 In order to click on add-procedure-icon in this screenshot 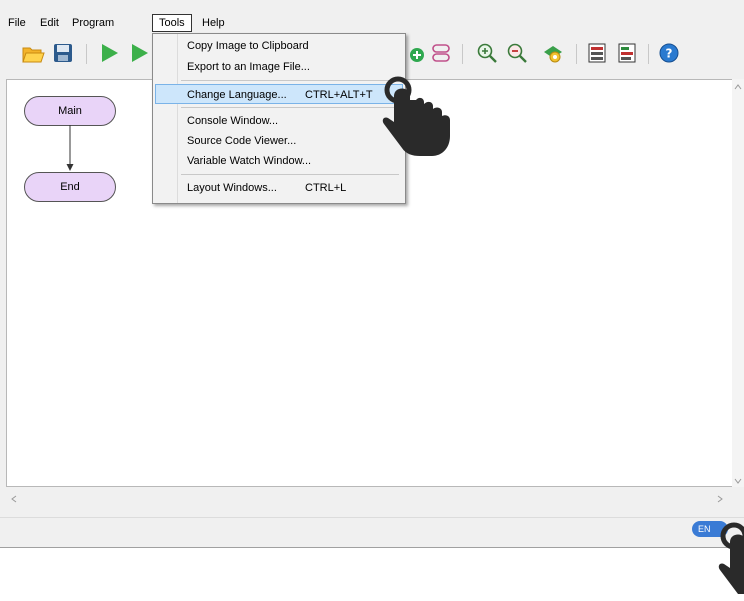, I will do `click(417, 53)`.